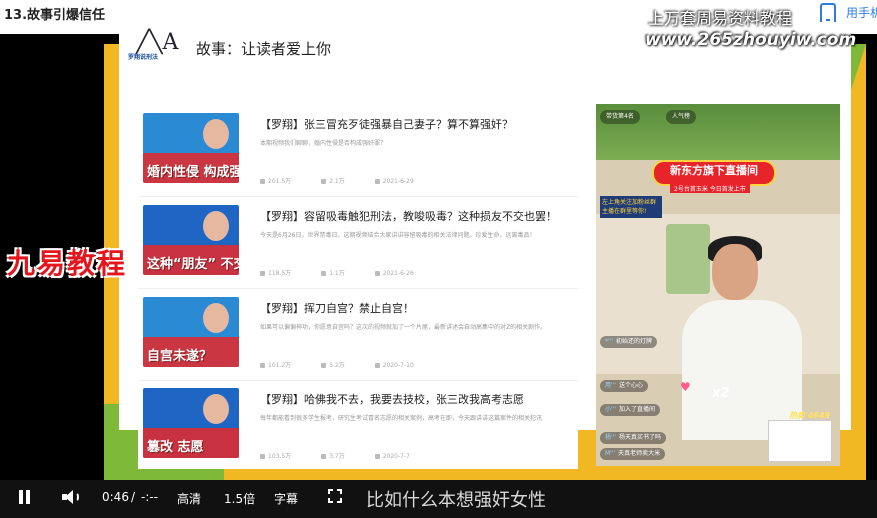 The image size is (877, 518). What do you see at coordinates (280, 181) in the screenshot?
I see `view-count: 201.5万` at bounding box center [280, 181].